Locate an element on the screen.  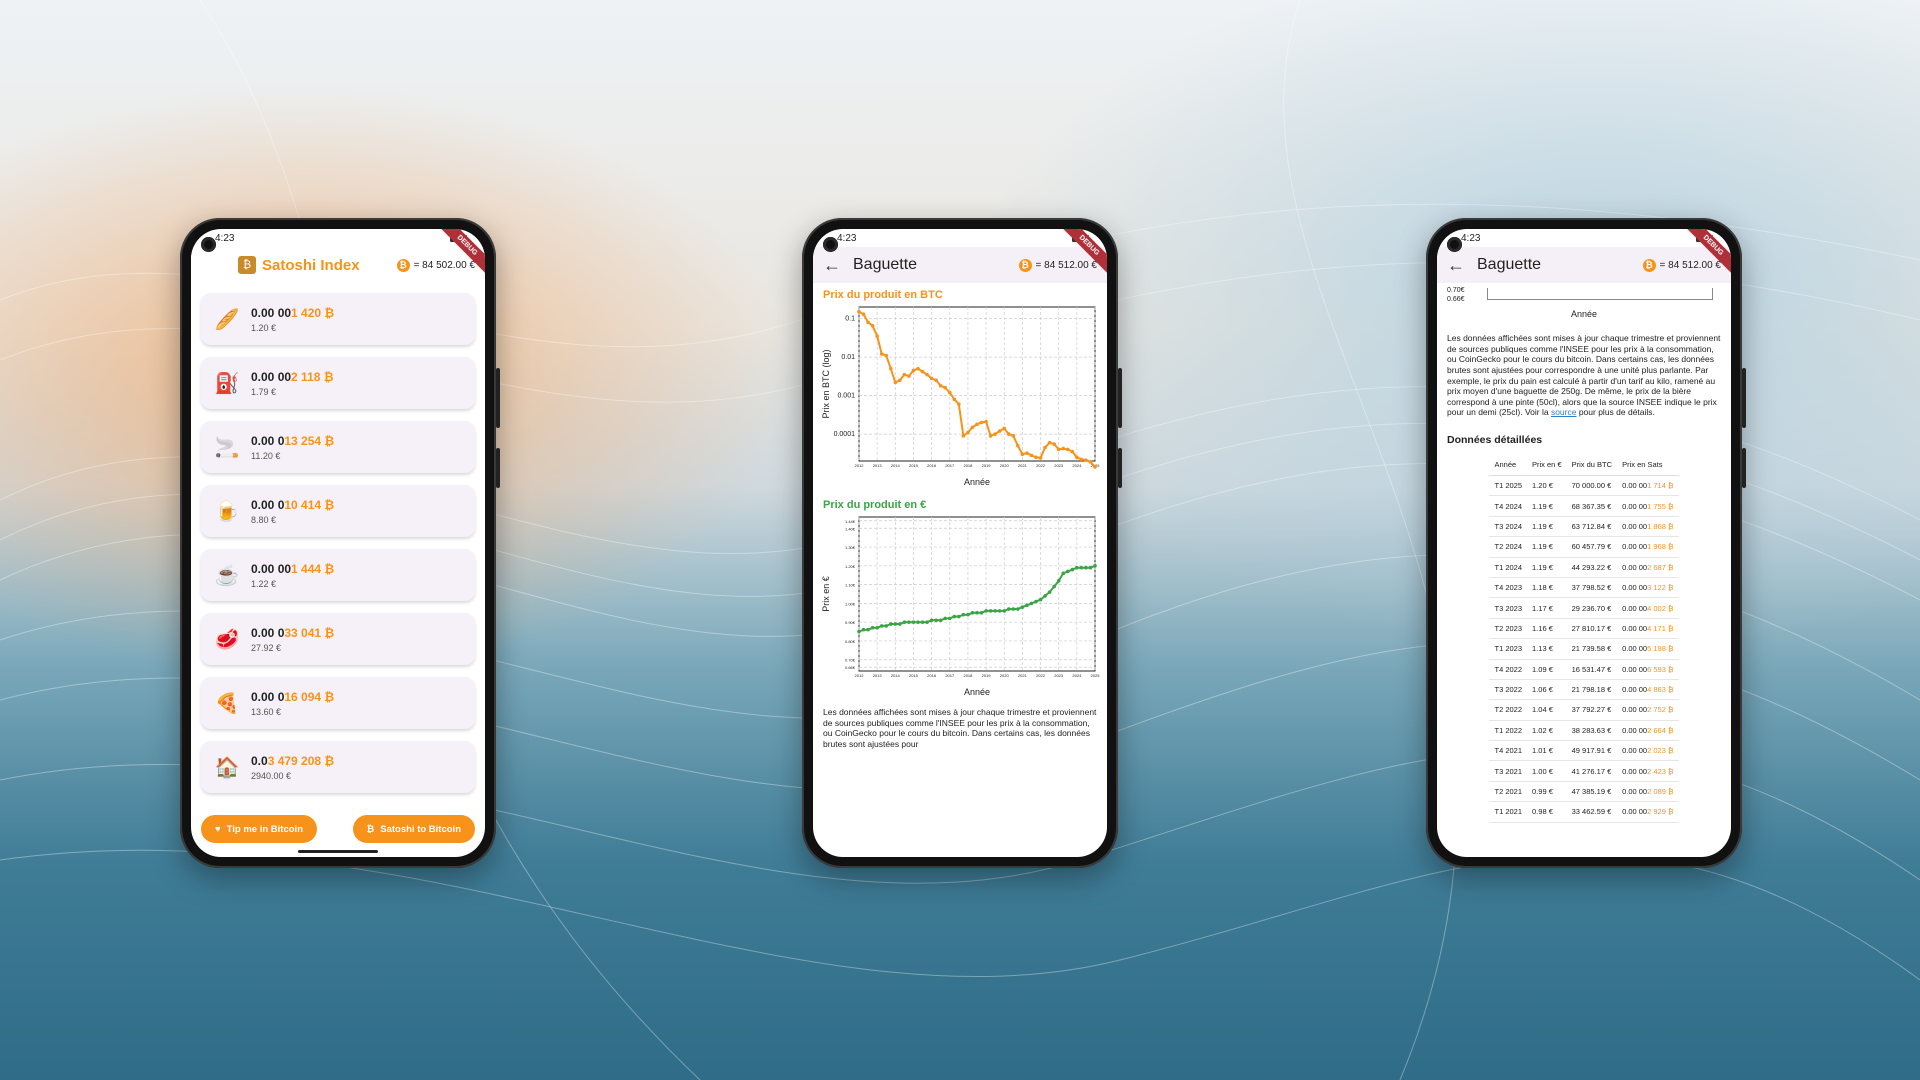
table-row: T3 2024 1.19 €63 712.84 €0.00 001 868 ₿ is located at coordinates (1584, 527).